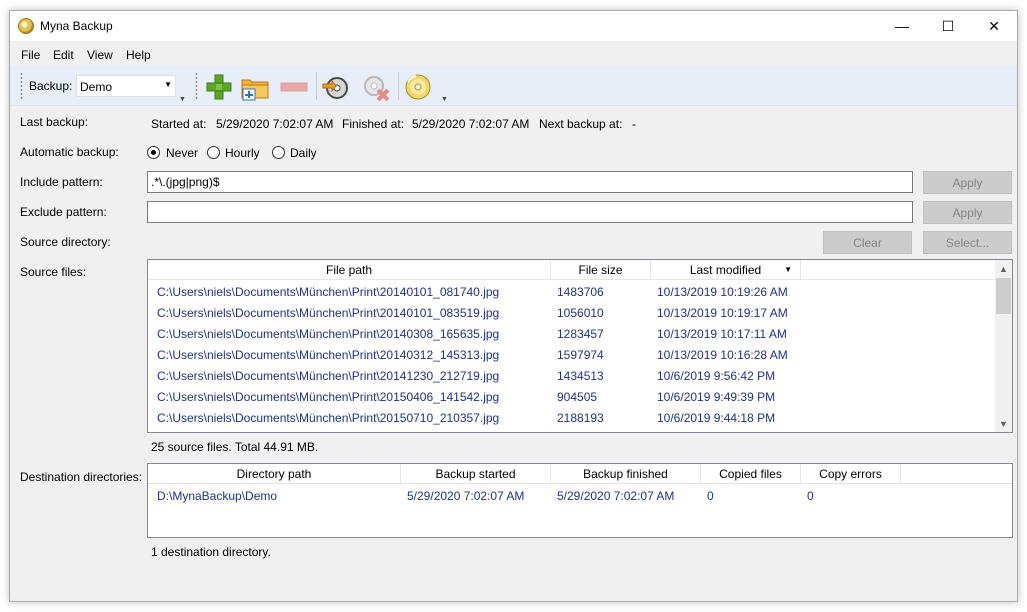  I want to click on menu-edit: Edit, so click(63, 55).